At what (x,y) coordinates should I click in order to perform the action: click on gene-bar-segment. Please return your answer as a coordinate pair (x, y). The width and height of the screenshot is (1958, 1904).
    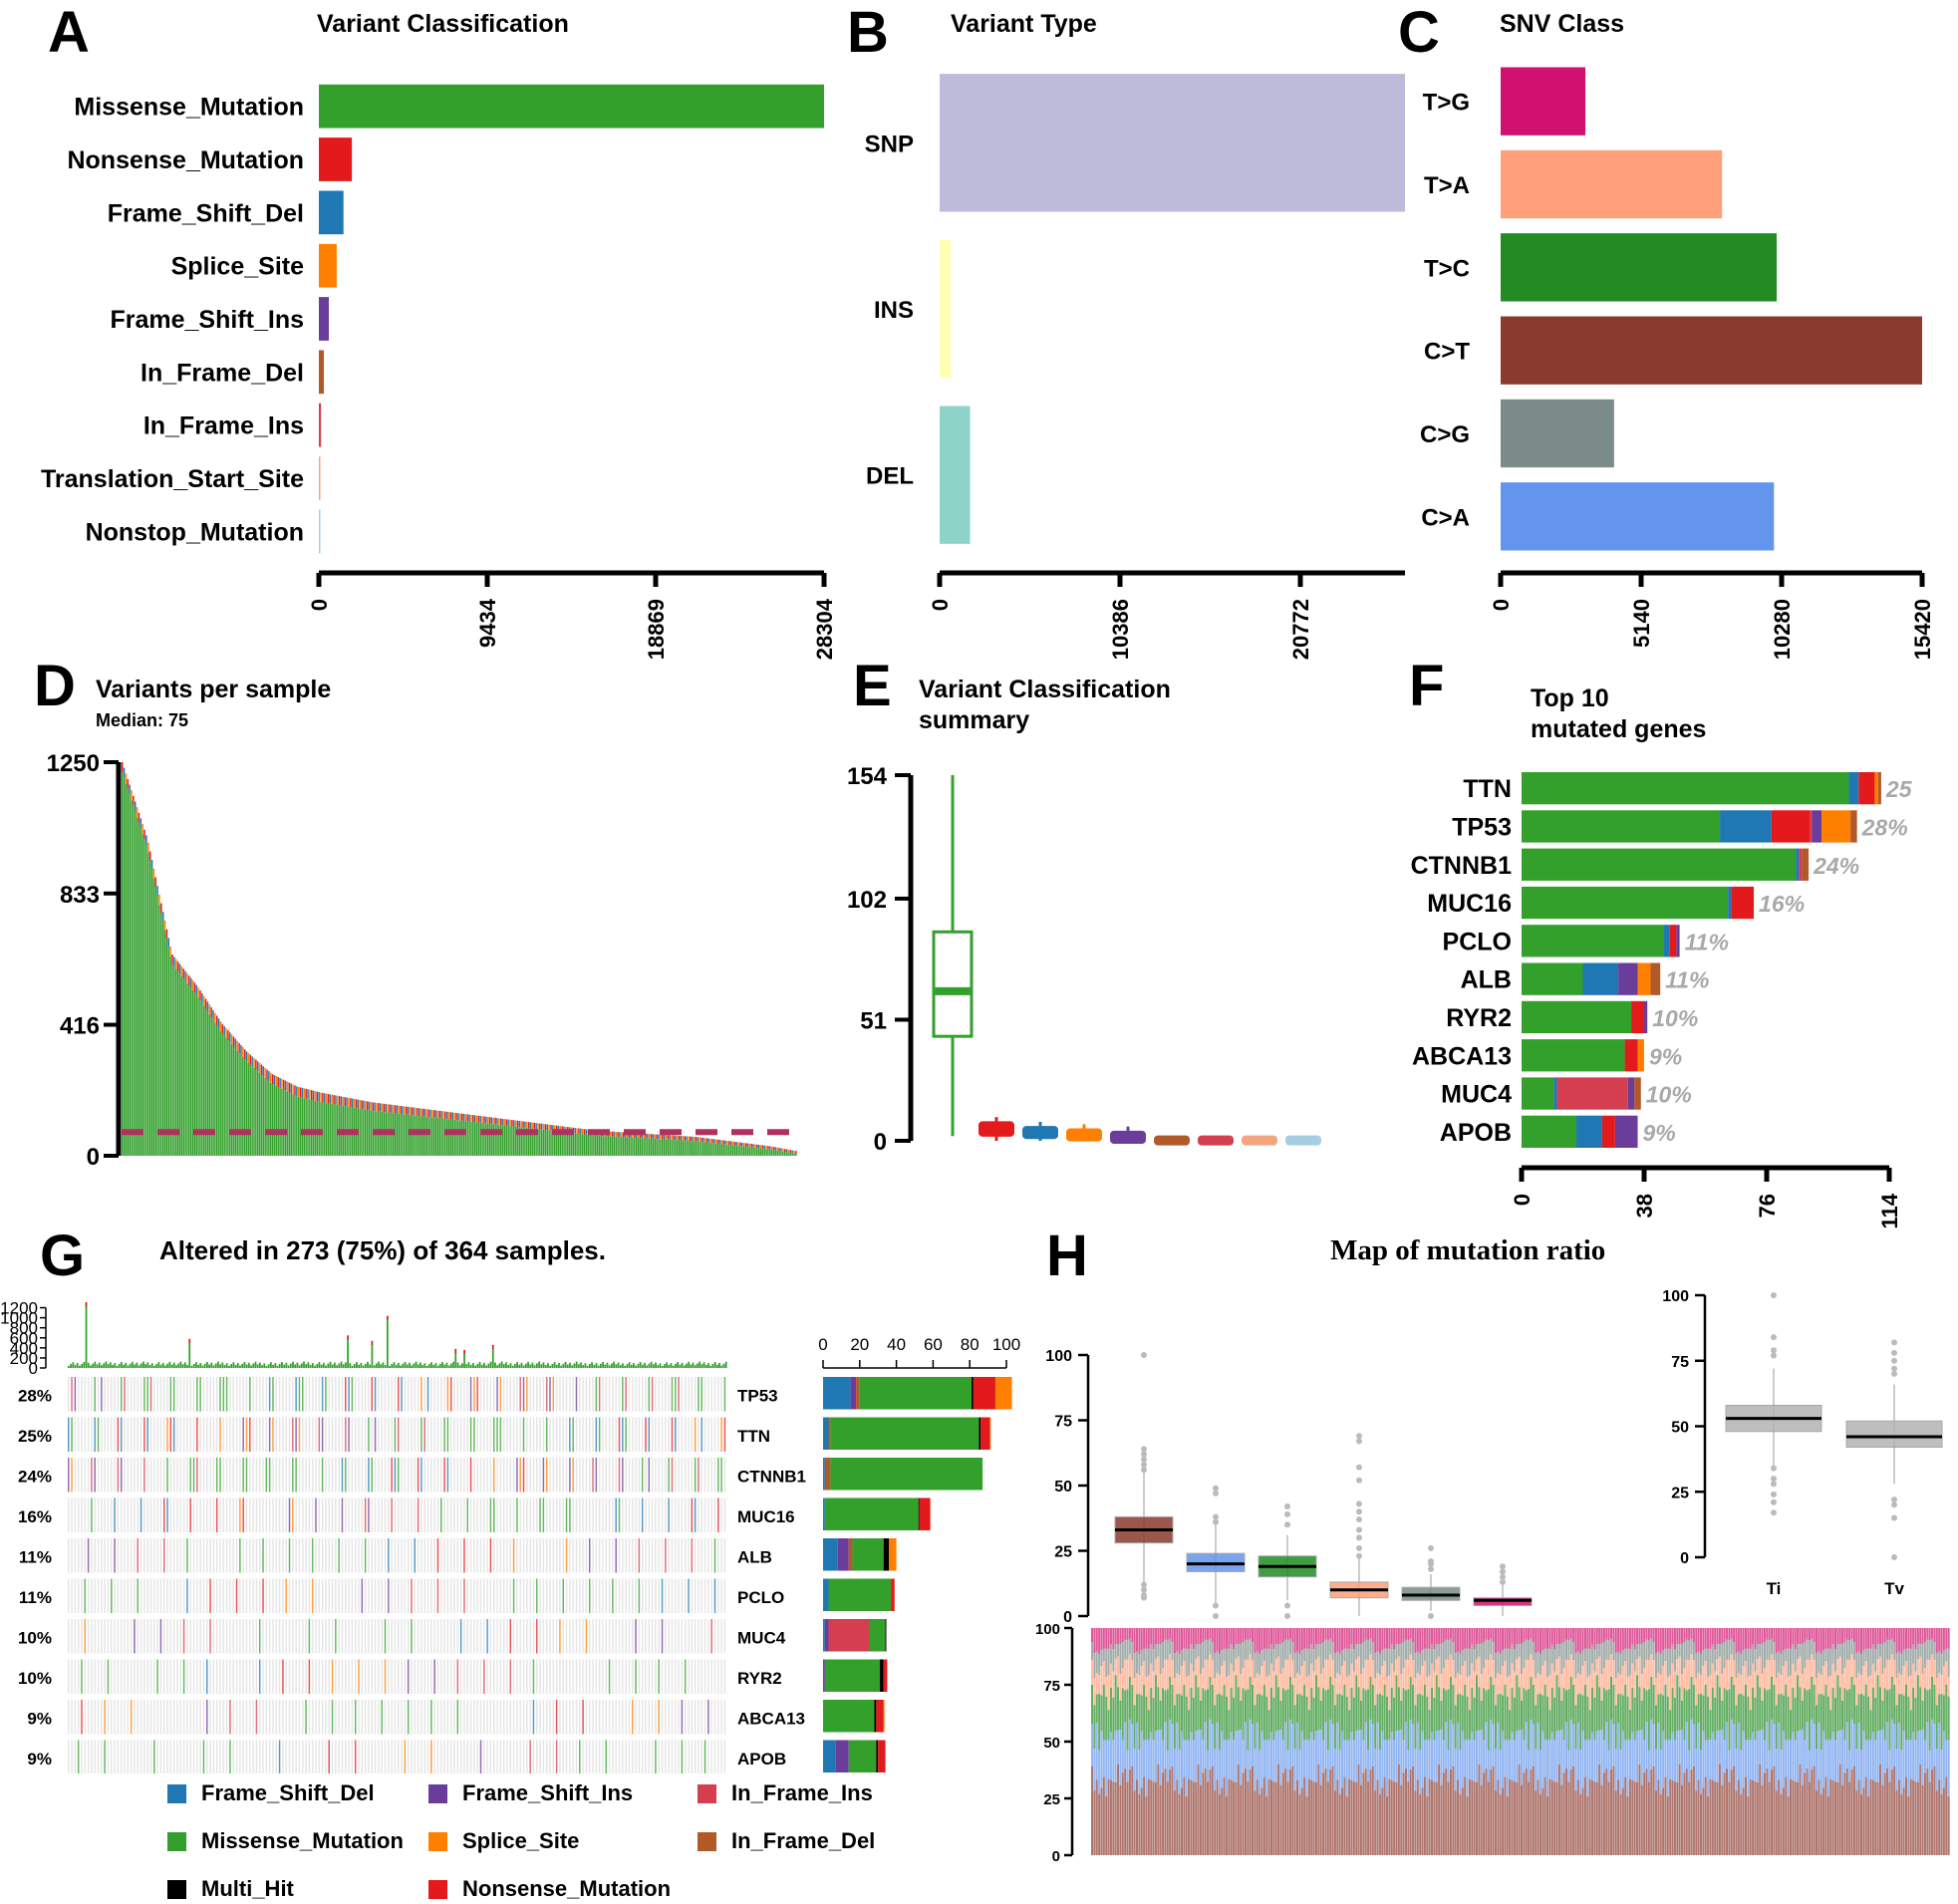
    Looking at the image, I should click on (1673, 941).